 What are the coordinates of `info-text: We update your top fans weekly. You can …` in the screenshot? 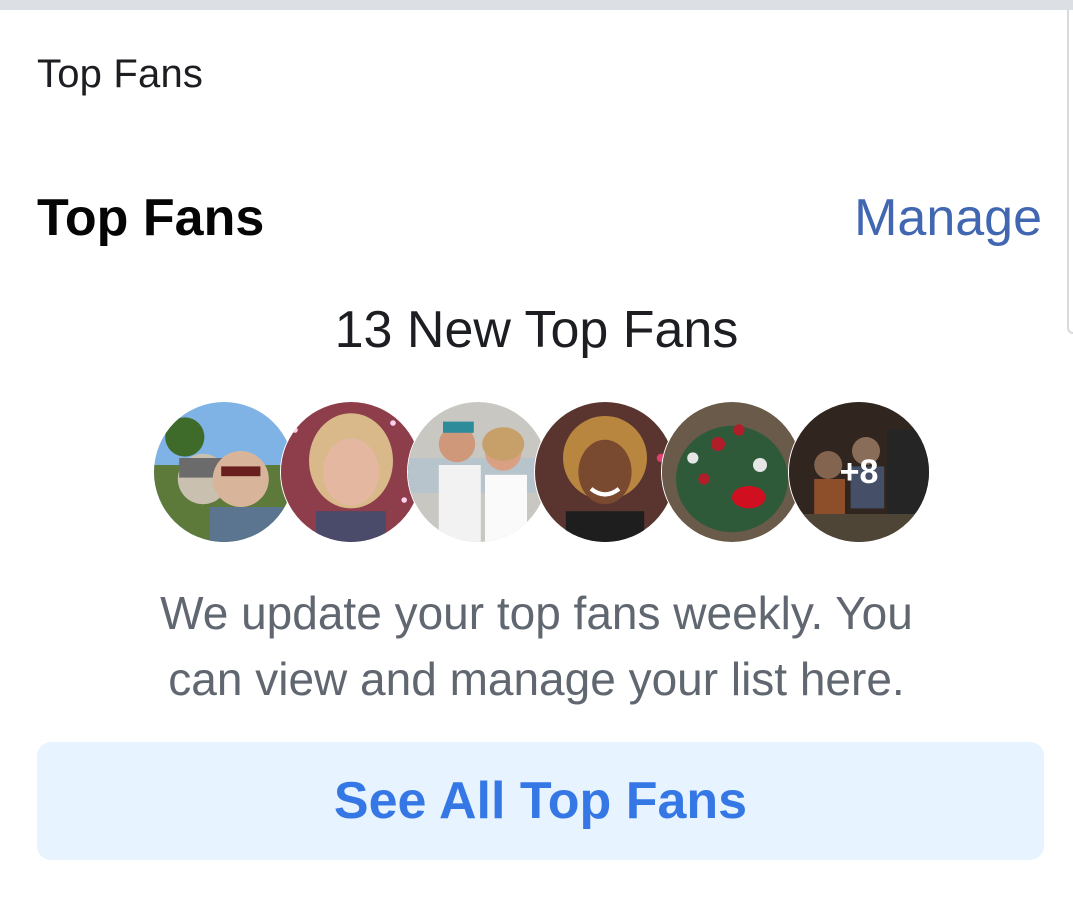 It's located at (536, 646).